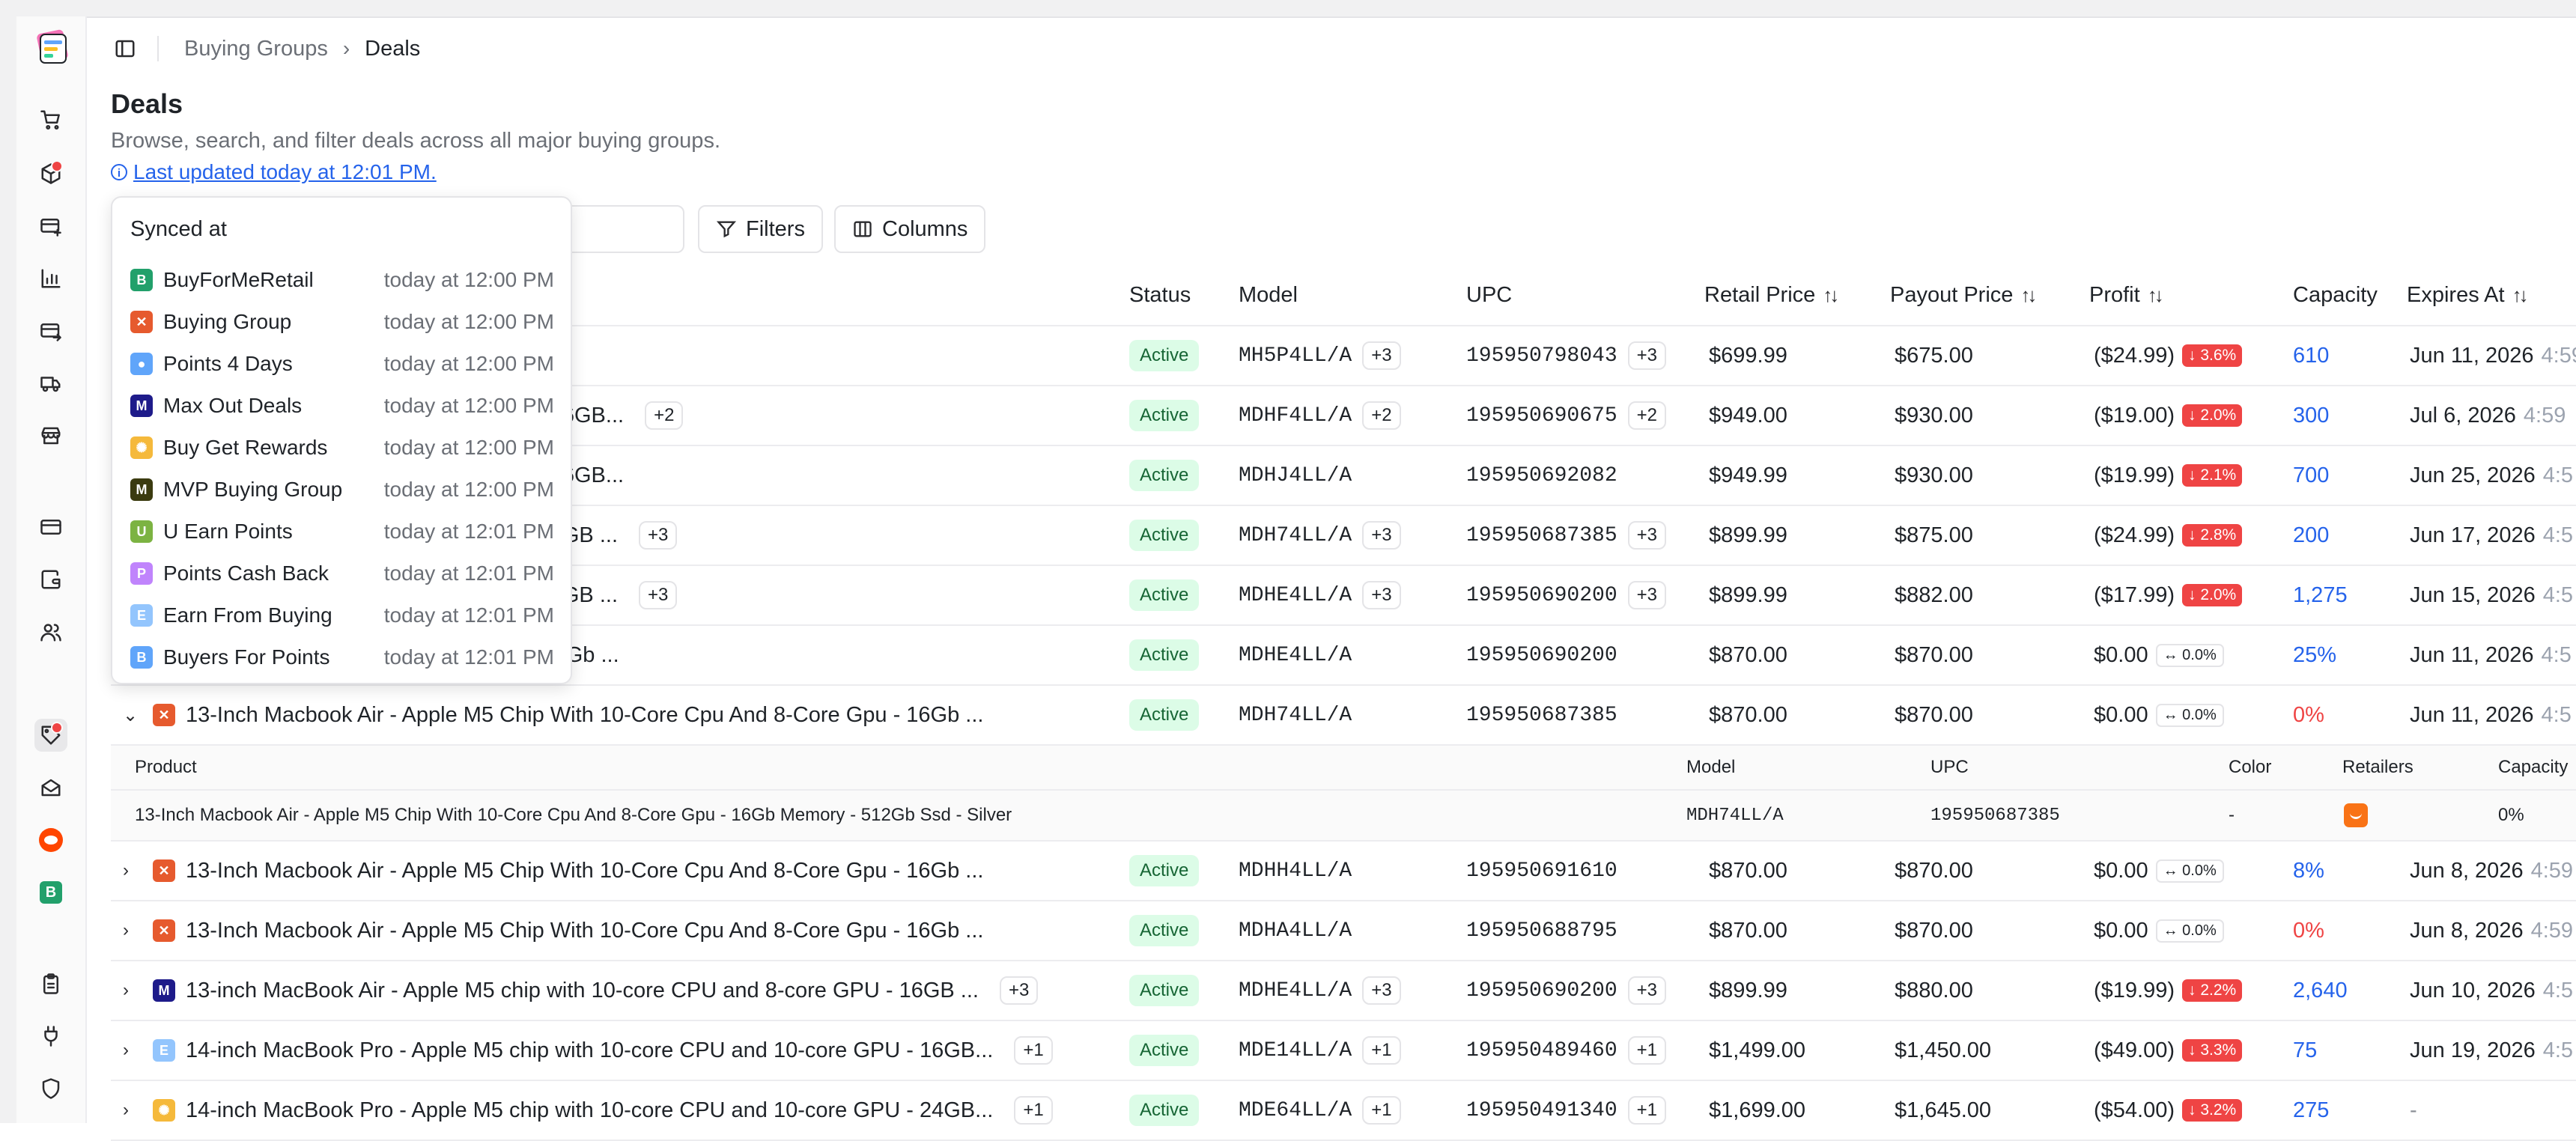 The width and height of the screenshot is (2576, 1141). Describe the element at coordinates (2493, 355) in the screenshot. I see `expires-cell: Jun 11, 2026 4:59` at that location.